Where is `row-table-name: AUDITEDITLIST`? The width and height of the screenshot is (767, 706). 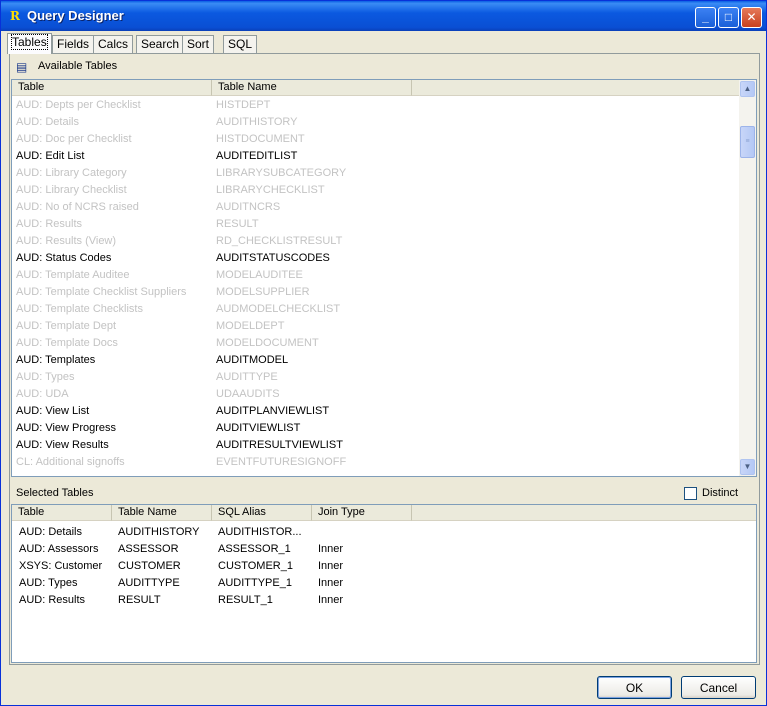
row-table-name: AUDITEDITLIST is located at coordinates (257, 156).